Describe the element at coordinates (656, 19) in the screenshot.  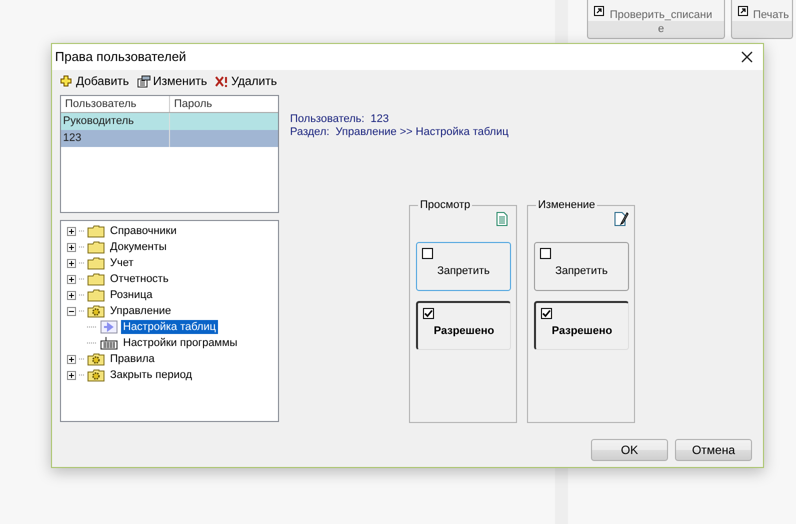
I see `toolbar-button: Проверить_списание` at that location.